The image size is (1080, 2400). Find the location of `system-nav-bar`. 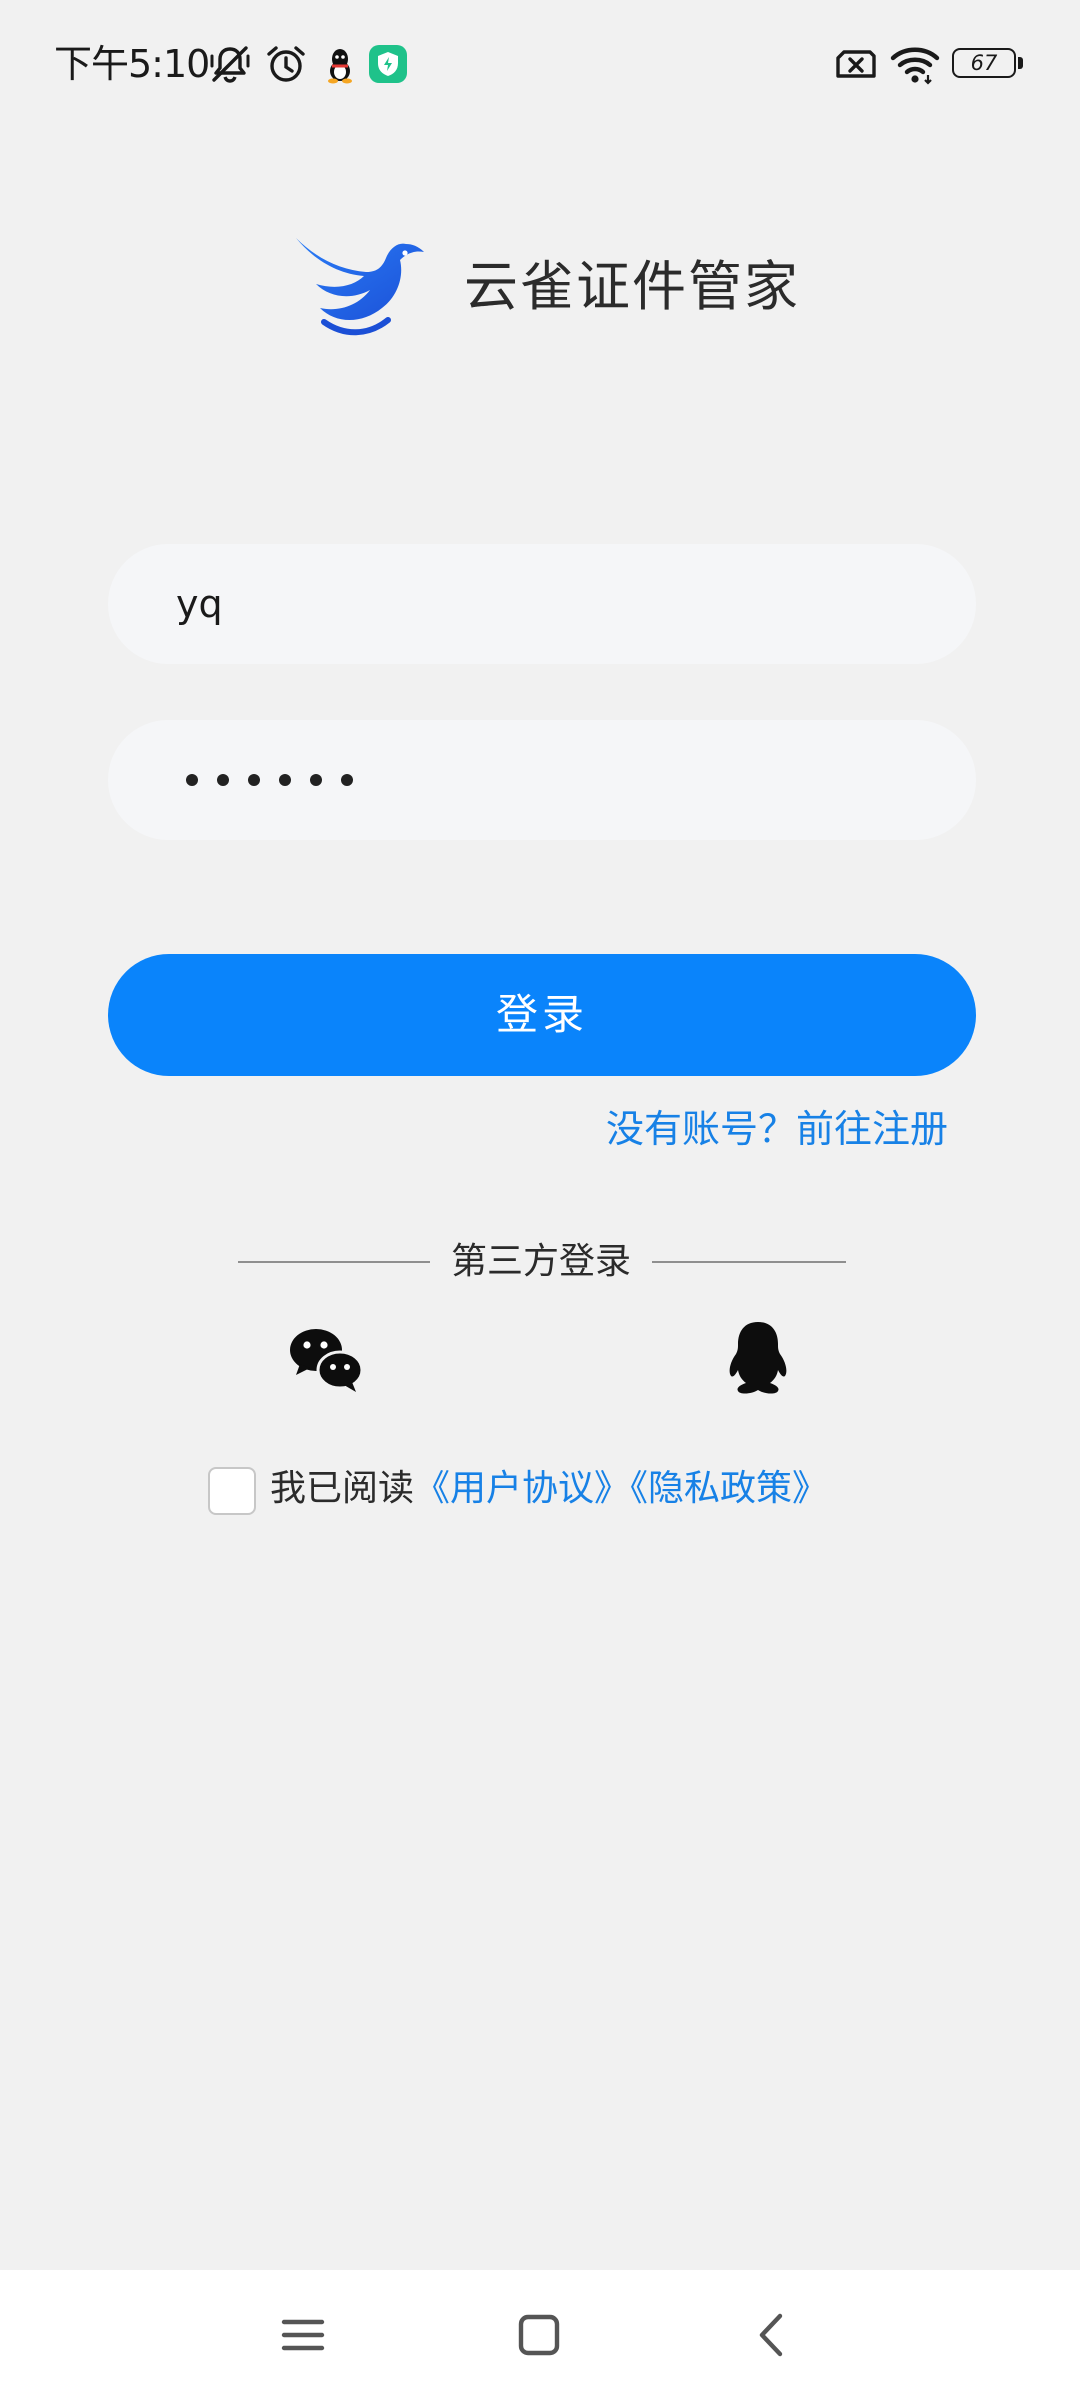

system-nav-bar is located at coordinates (540, 2335).